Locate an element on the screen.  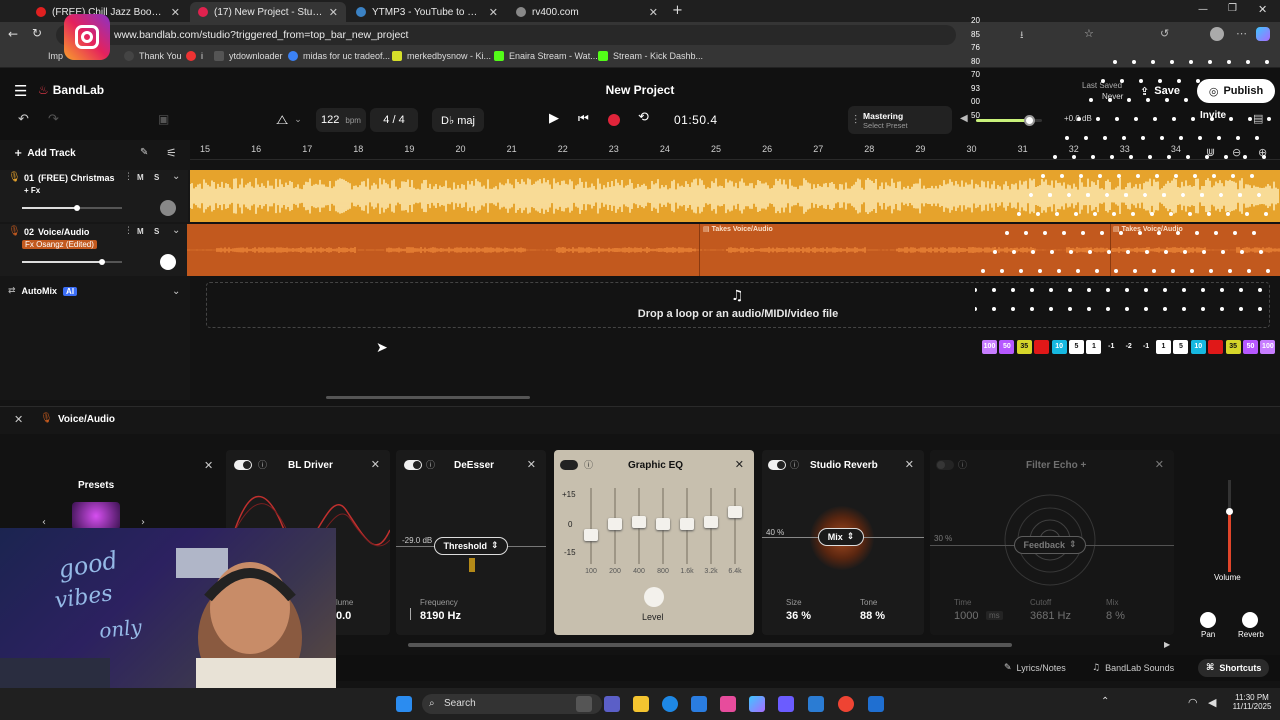
maximize-icon: ❐ is located at coordinates (1232, 8).